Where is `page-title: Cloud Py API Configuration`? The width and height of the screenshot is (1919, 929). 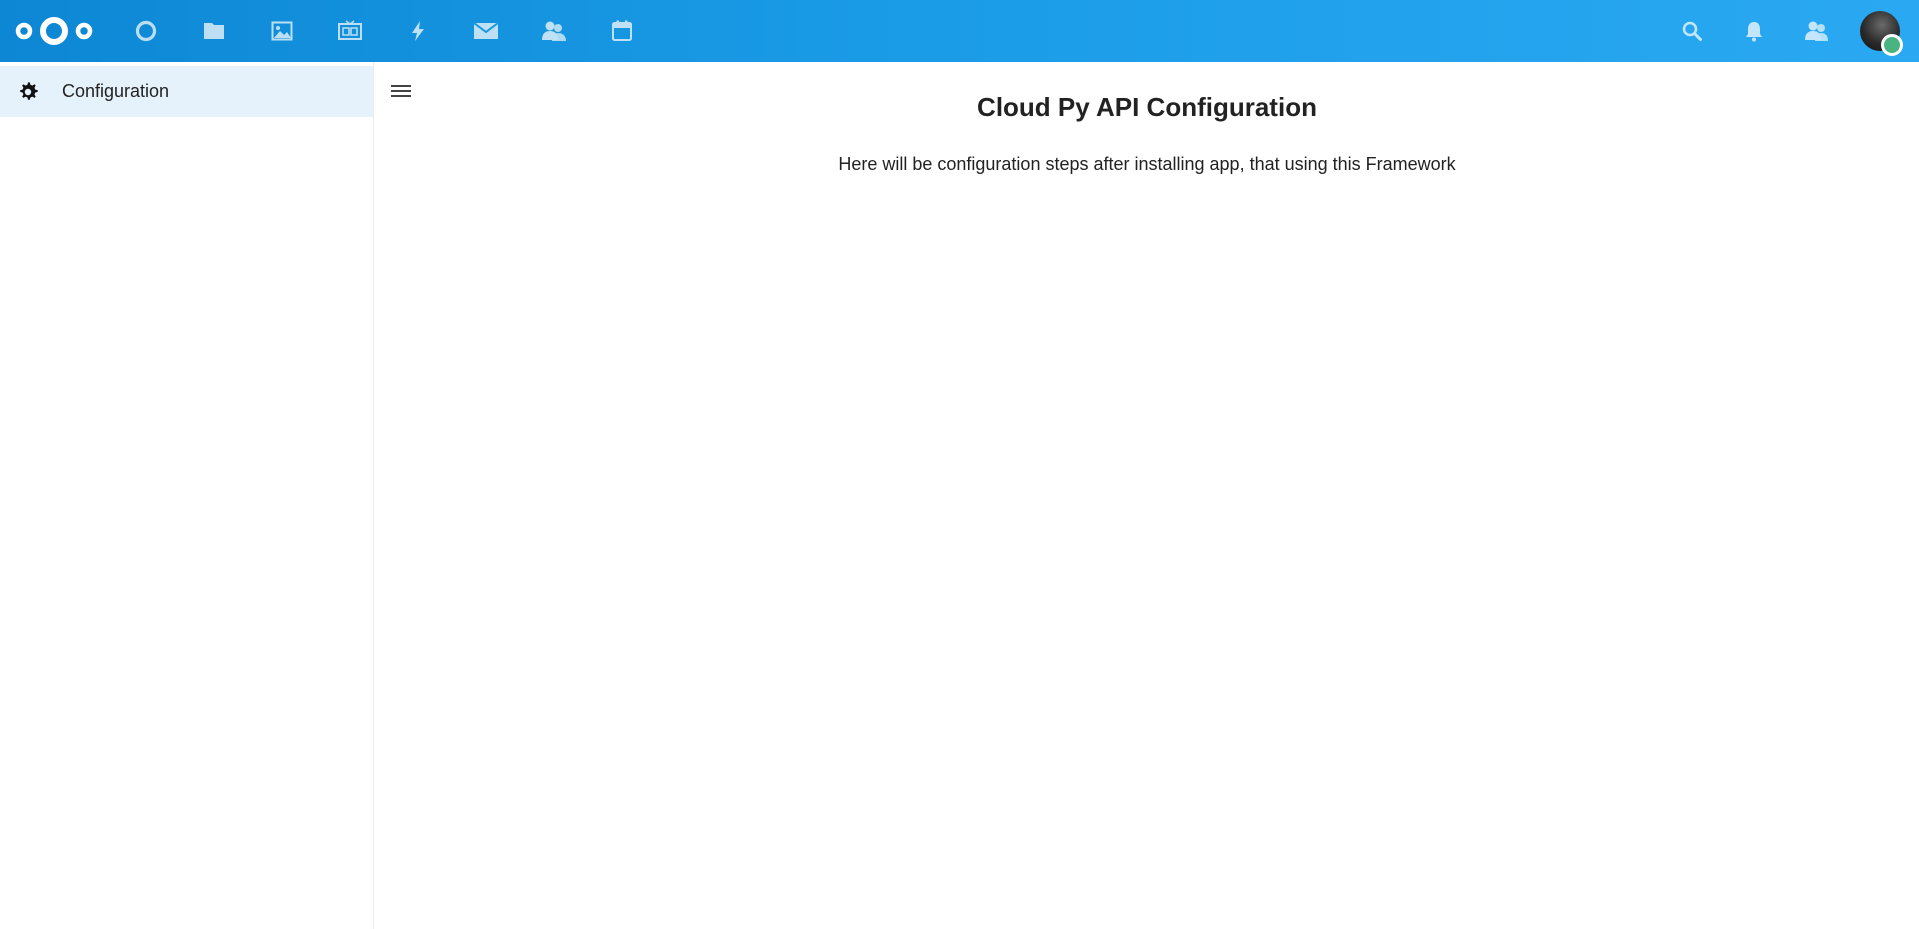
page-title: Cloud Py API Configuration is located at coordinates (1147, 107).